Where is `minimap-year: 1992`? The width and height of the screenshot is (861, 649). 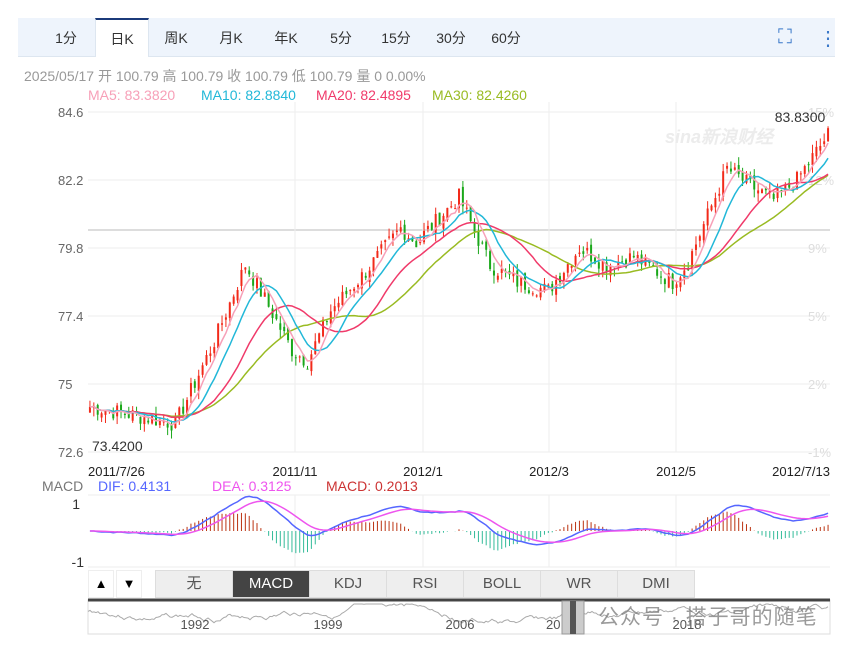 minimap-year: 1992 is located at coordinates (195, 624).